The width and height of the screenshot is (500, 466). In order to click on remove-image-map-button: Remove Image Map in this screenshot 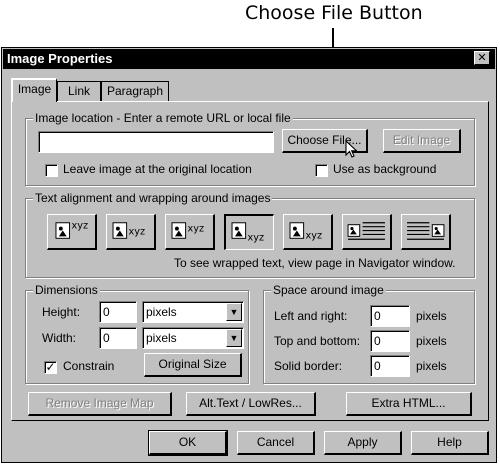, I will do `click(100, 404)`.